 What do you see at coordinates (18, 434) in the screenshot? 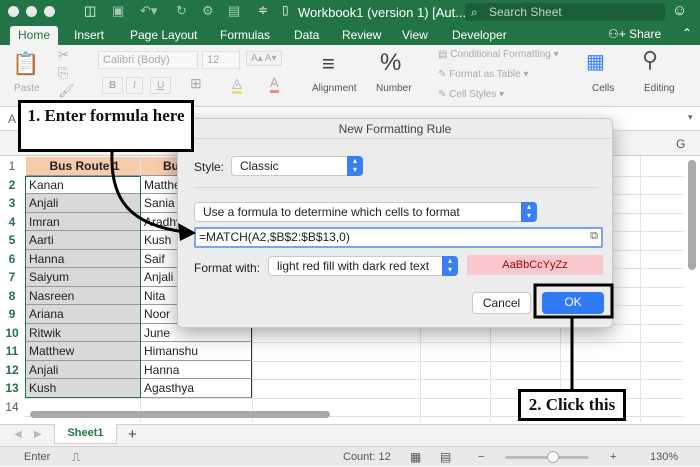
I see `prev-sheet-icon: ◀` at bounding box center [18, 434].